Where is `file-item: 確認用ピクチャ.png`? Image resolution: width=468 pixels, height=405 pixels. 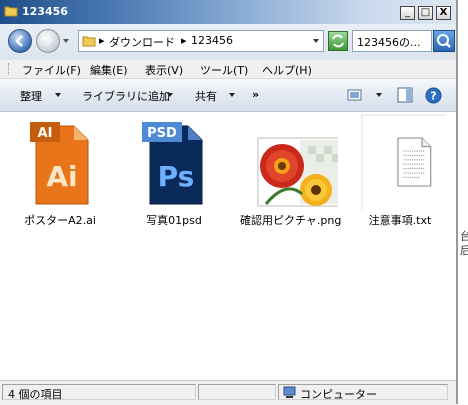
file-item: 確認用ピクチャ.png is located at coordinates (291, 175).